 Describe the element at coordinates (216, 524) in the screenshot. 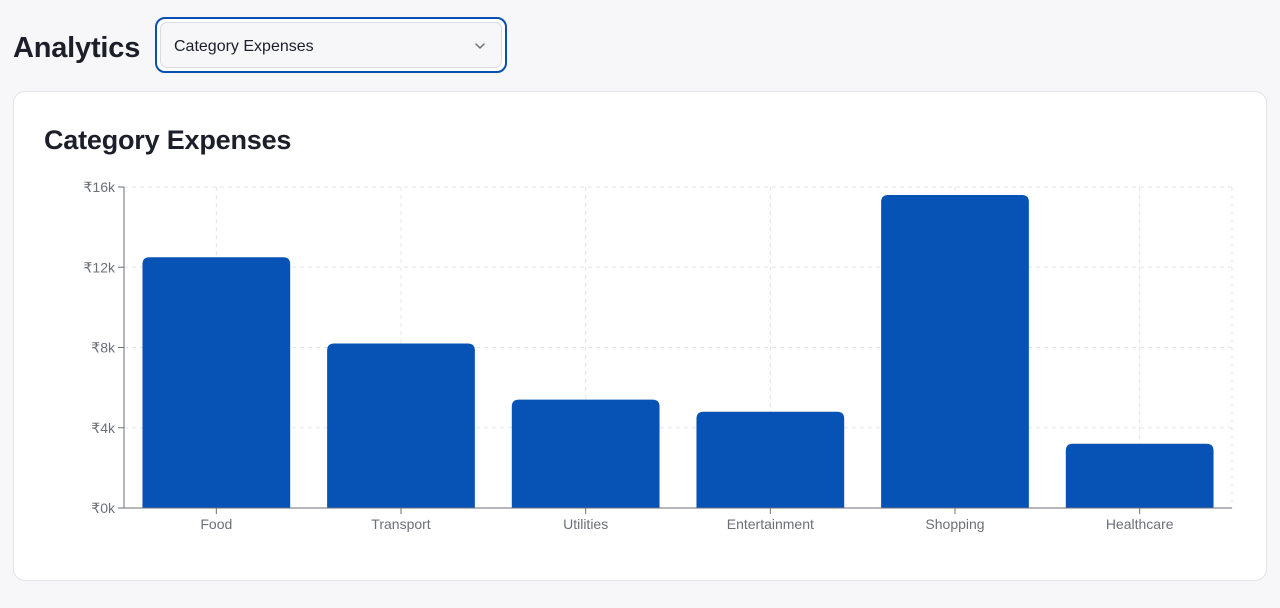

I see `x-tick-label: Food` at that location.